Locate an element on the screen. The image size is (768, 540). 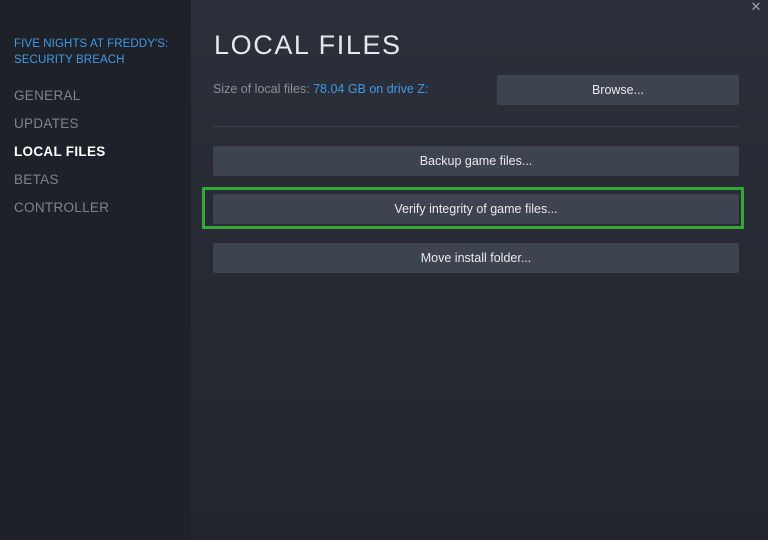
sidebar-item-betas: BETAS is located at coordinates (61, 184).